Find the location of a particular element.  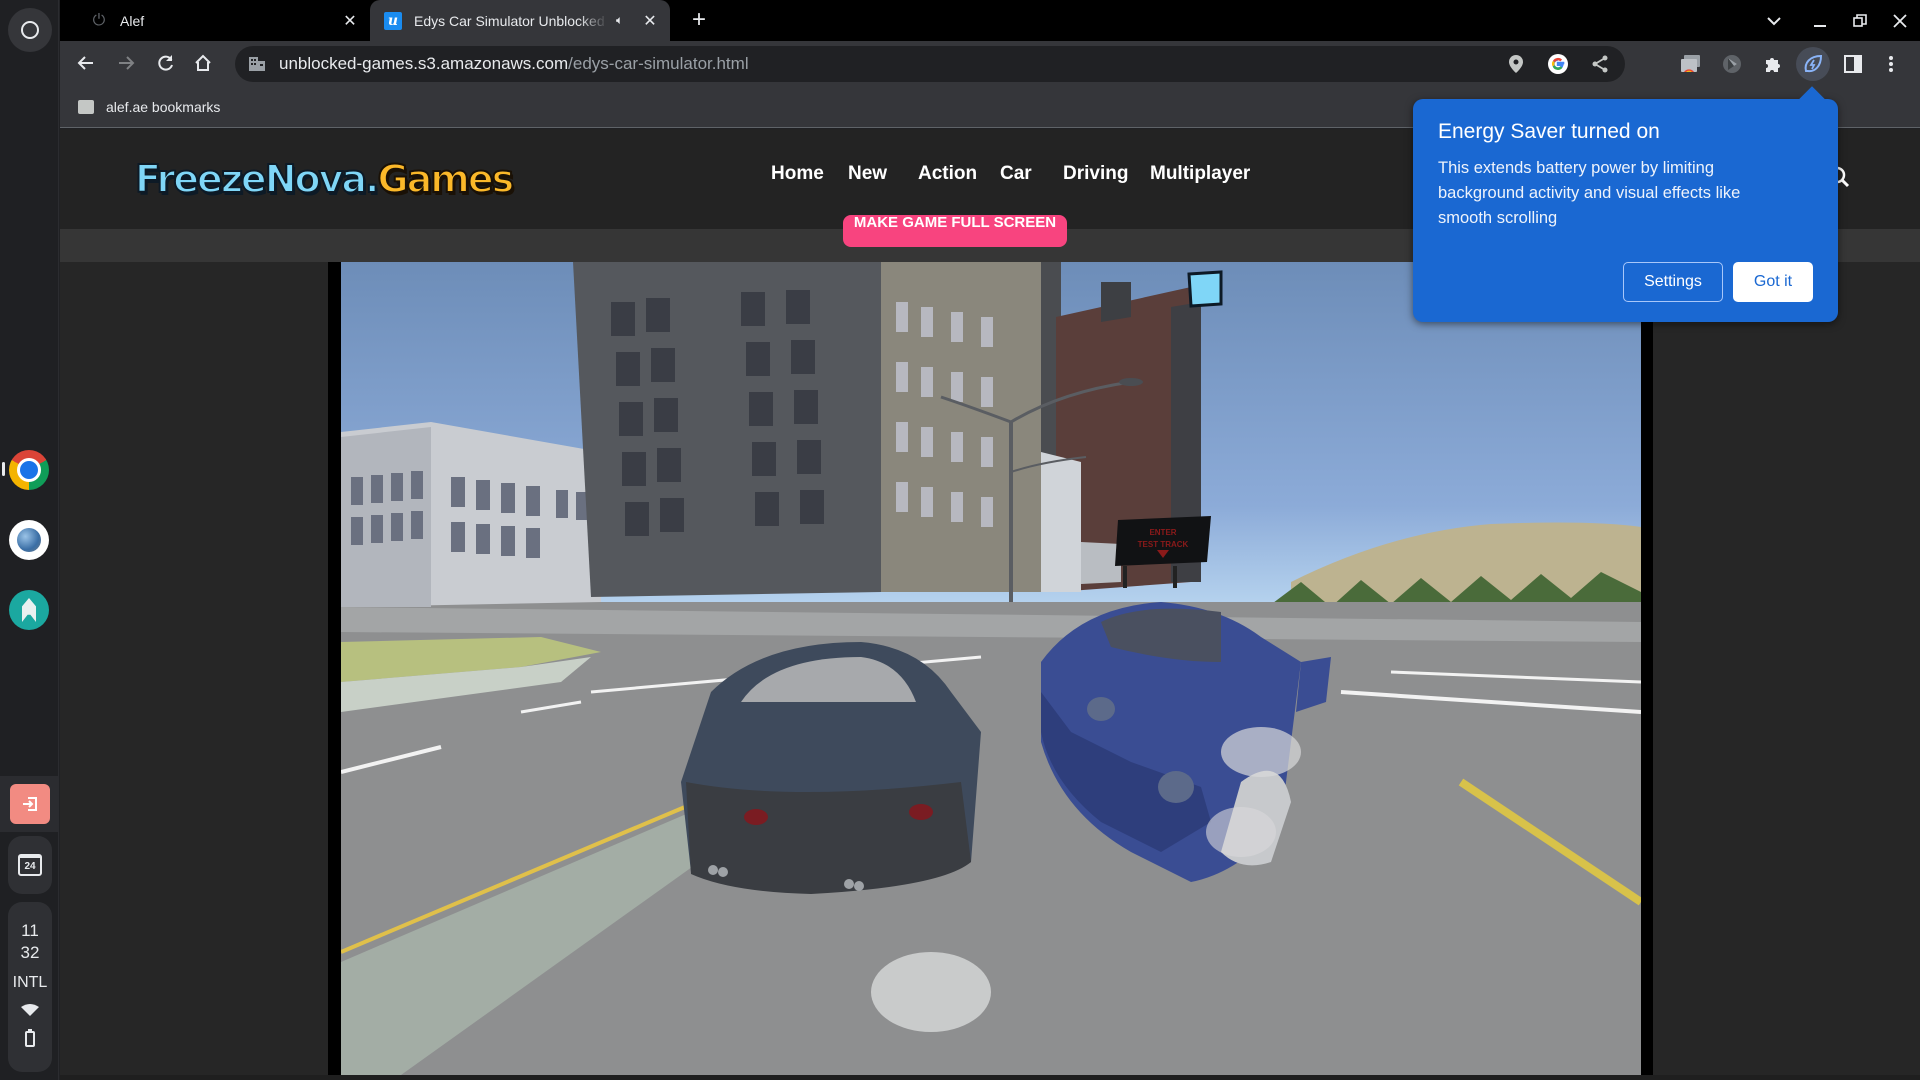

chrome-icon is located at coordinates (29, 470).